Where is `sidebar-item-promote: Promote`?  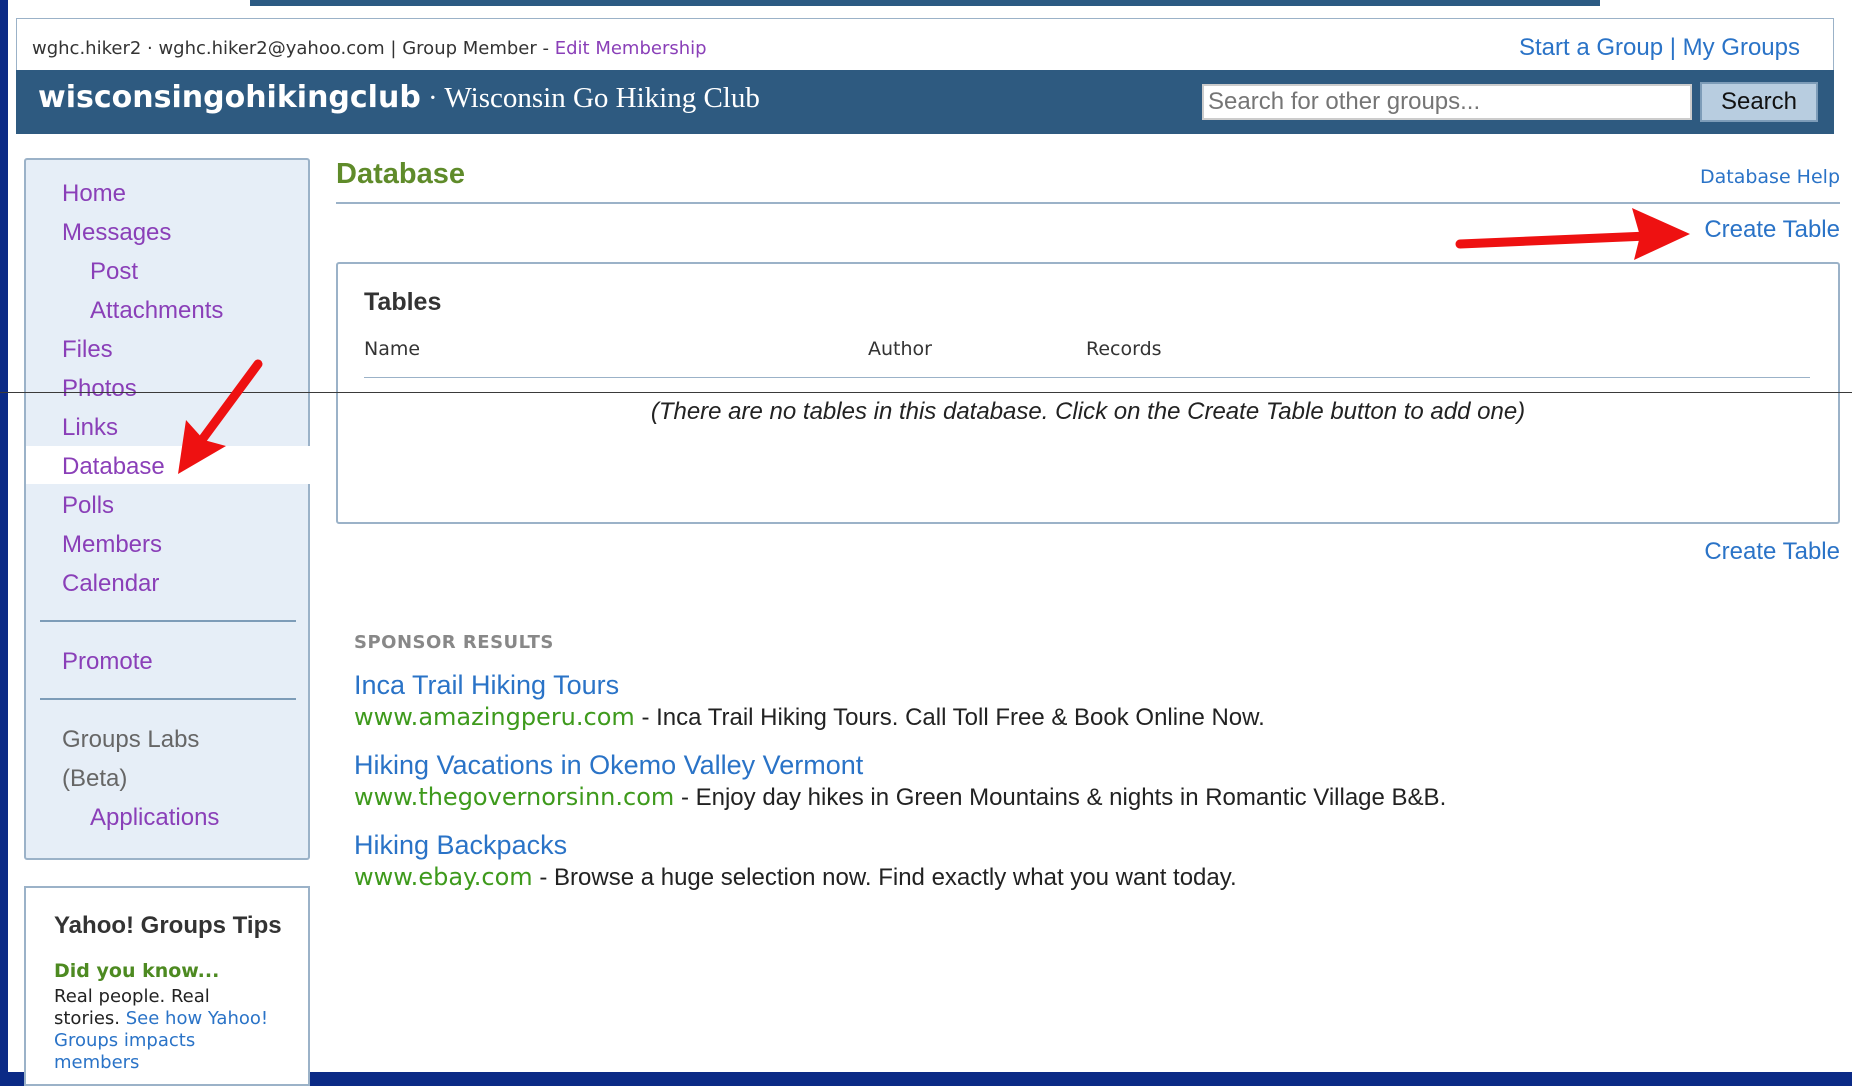
sidebar-item-promote: Promote is located at coordinates (107, 662).